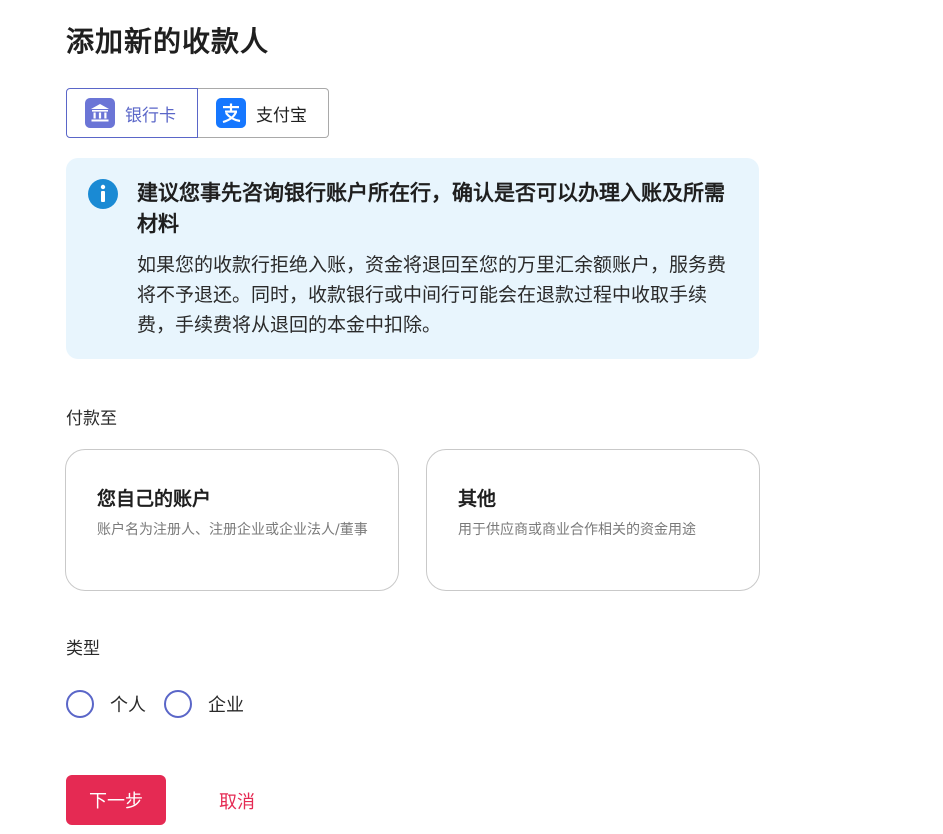  What do you see at coordinates (237, 801) in the screenshot?
I see `cancel-button: 取消` at bounding box center [237, 801].